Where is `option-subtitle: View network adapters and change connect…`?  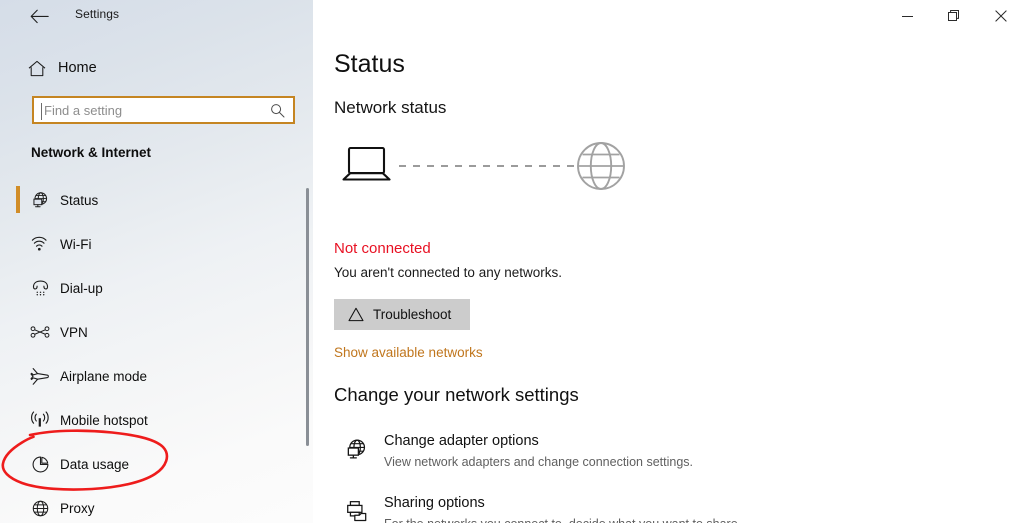
option-subtitle: View network adapters and change connect… is located at coordinates (538, 462).